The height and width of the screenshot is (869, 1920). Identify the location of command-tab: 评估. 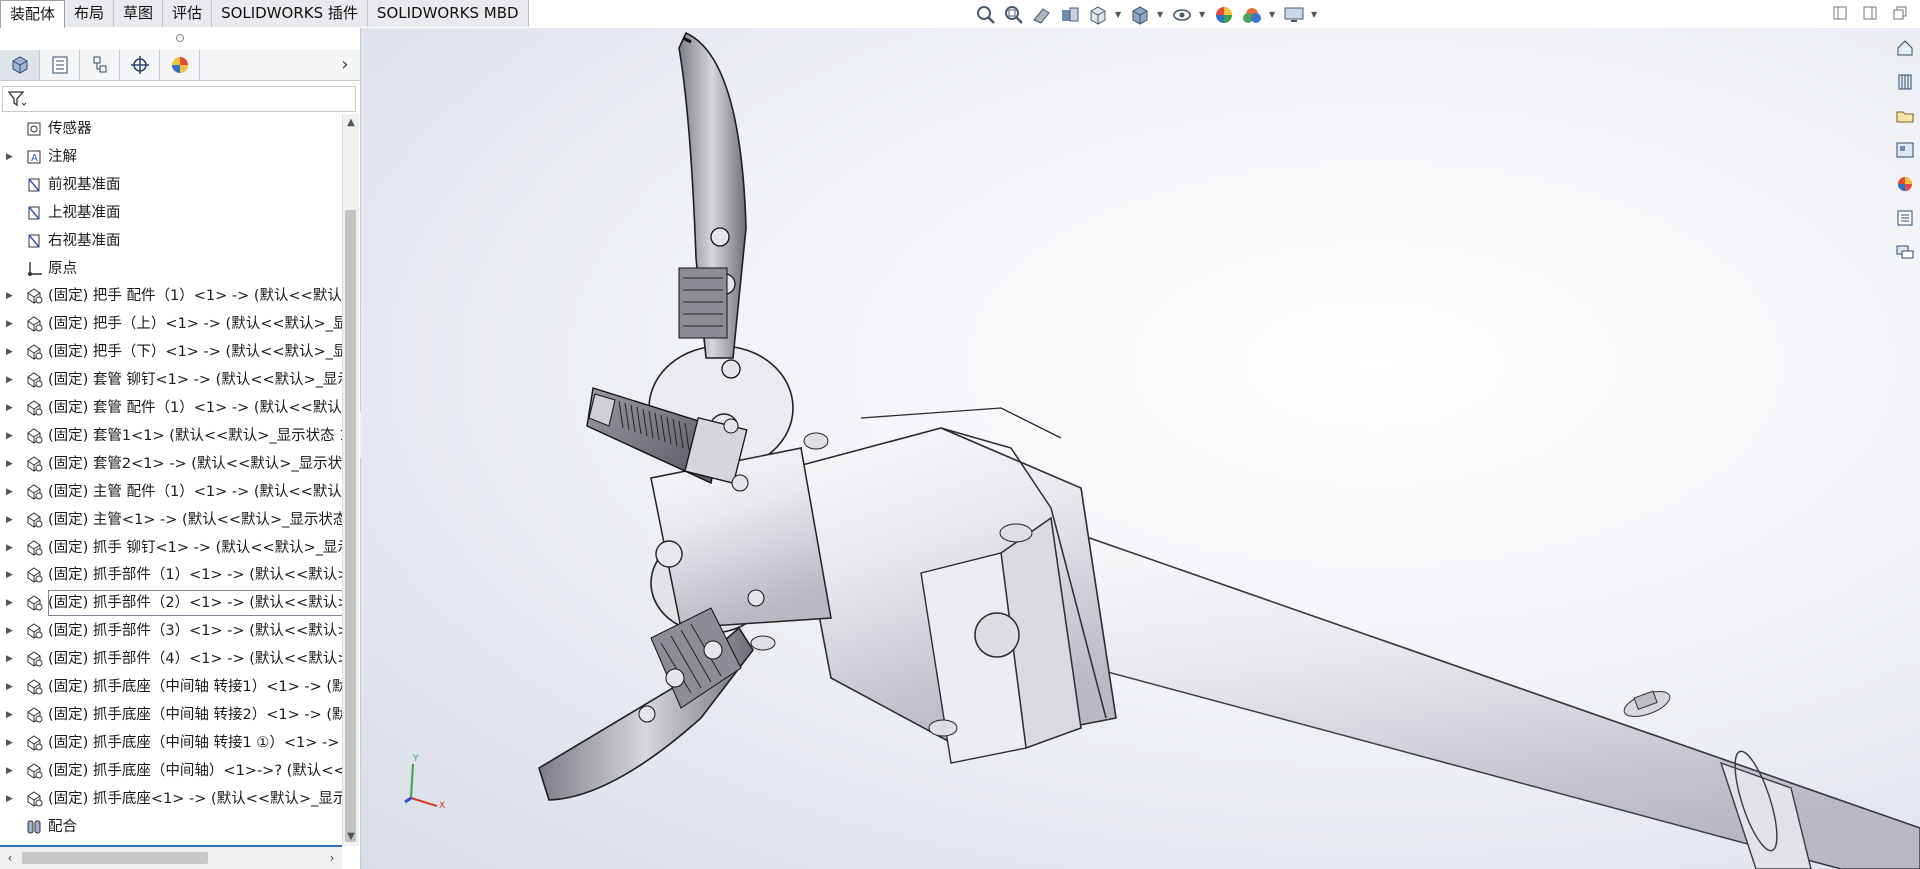
(188, 13).